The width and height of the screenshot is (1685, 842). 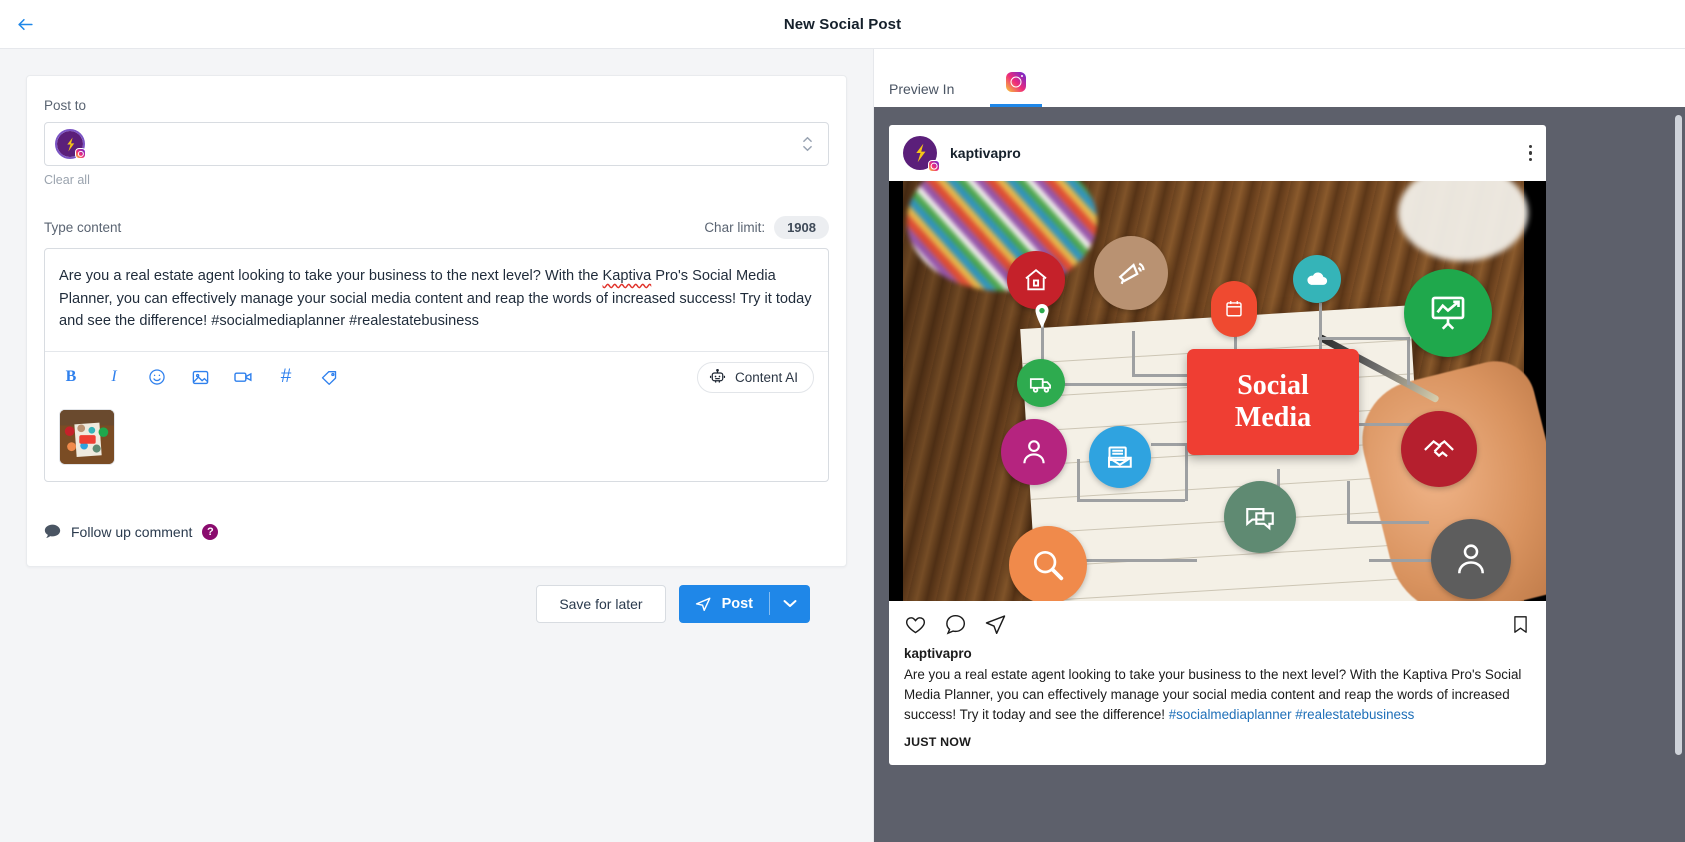 What do you see at coordinates (735, 227) in the screenshot?
I see `char-limit-label: Char limit:` at bounding box center [735, 227].